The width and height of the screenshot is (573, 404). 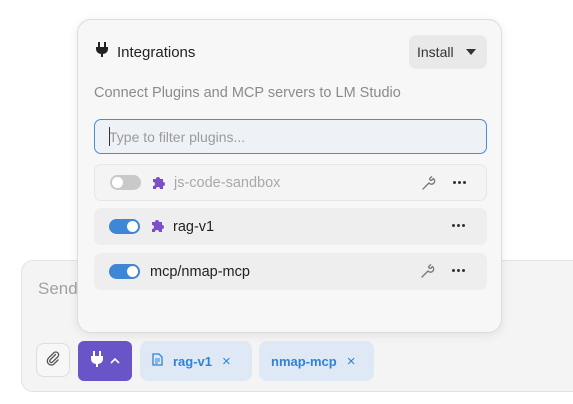 What do you see at coordinates (304, 361) in the screenshot?
I see `chip-label: nmap-mcp` at bounding box center [304, 361].